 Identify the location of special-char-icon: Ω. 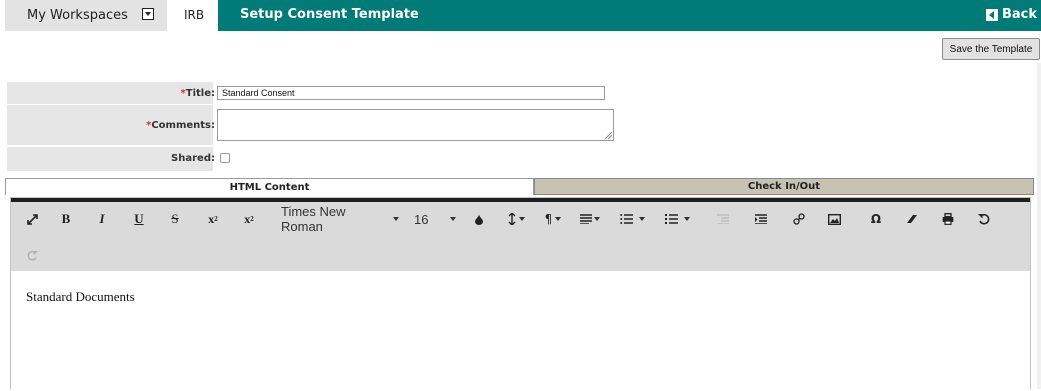
(876, 219).